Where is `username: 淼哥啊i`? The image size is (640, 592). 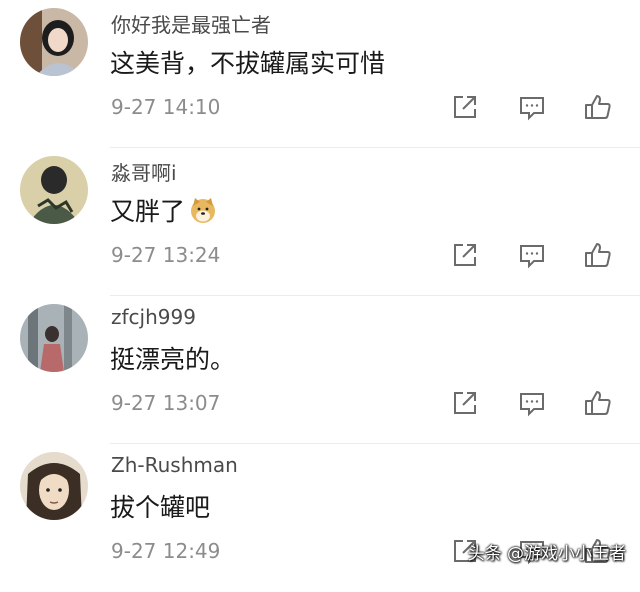
username: 淼哥啊i is located at coordinates (144, 171).